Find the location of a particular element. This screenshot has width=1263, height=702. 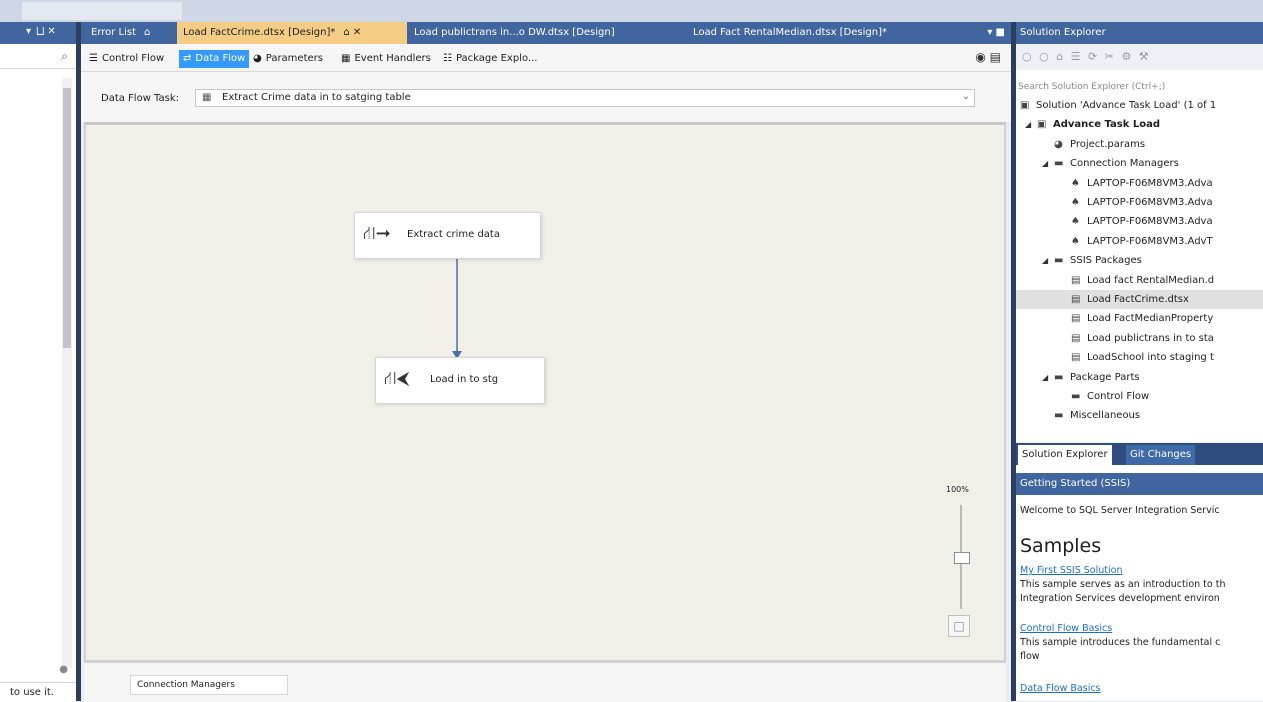

component-extract-crime-data: ⛙➞ Extract crime data is located at coordinates (447, 235).